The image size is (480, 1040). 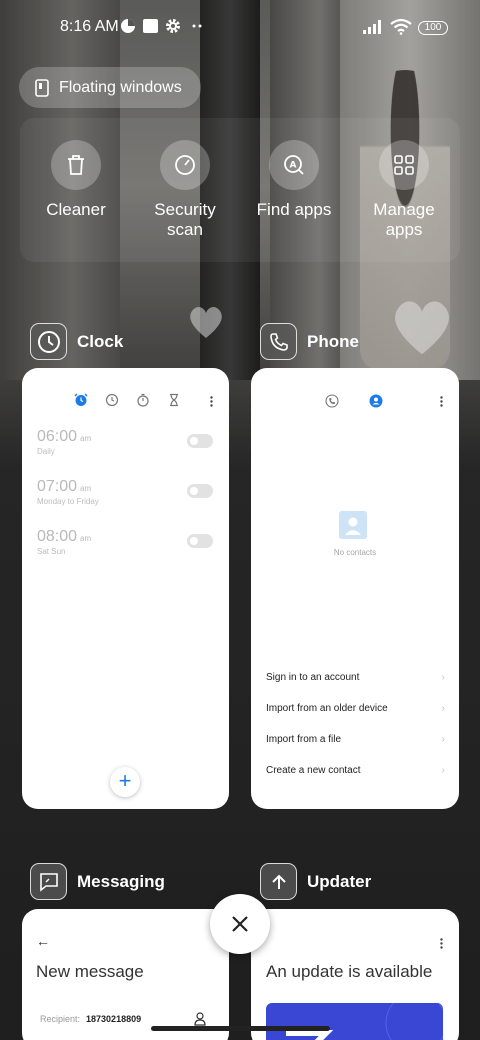 I want to click on find-apps-label: Find apps, so click(x=294, y=209).